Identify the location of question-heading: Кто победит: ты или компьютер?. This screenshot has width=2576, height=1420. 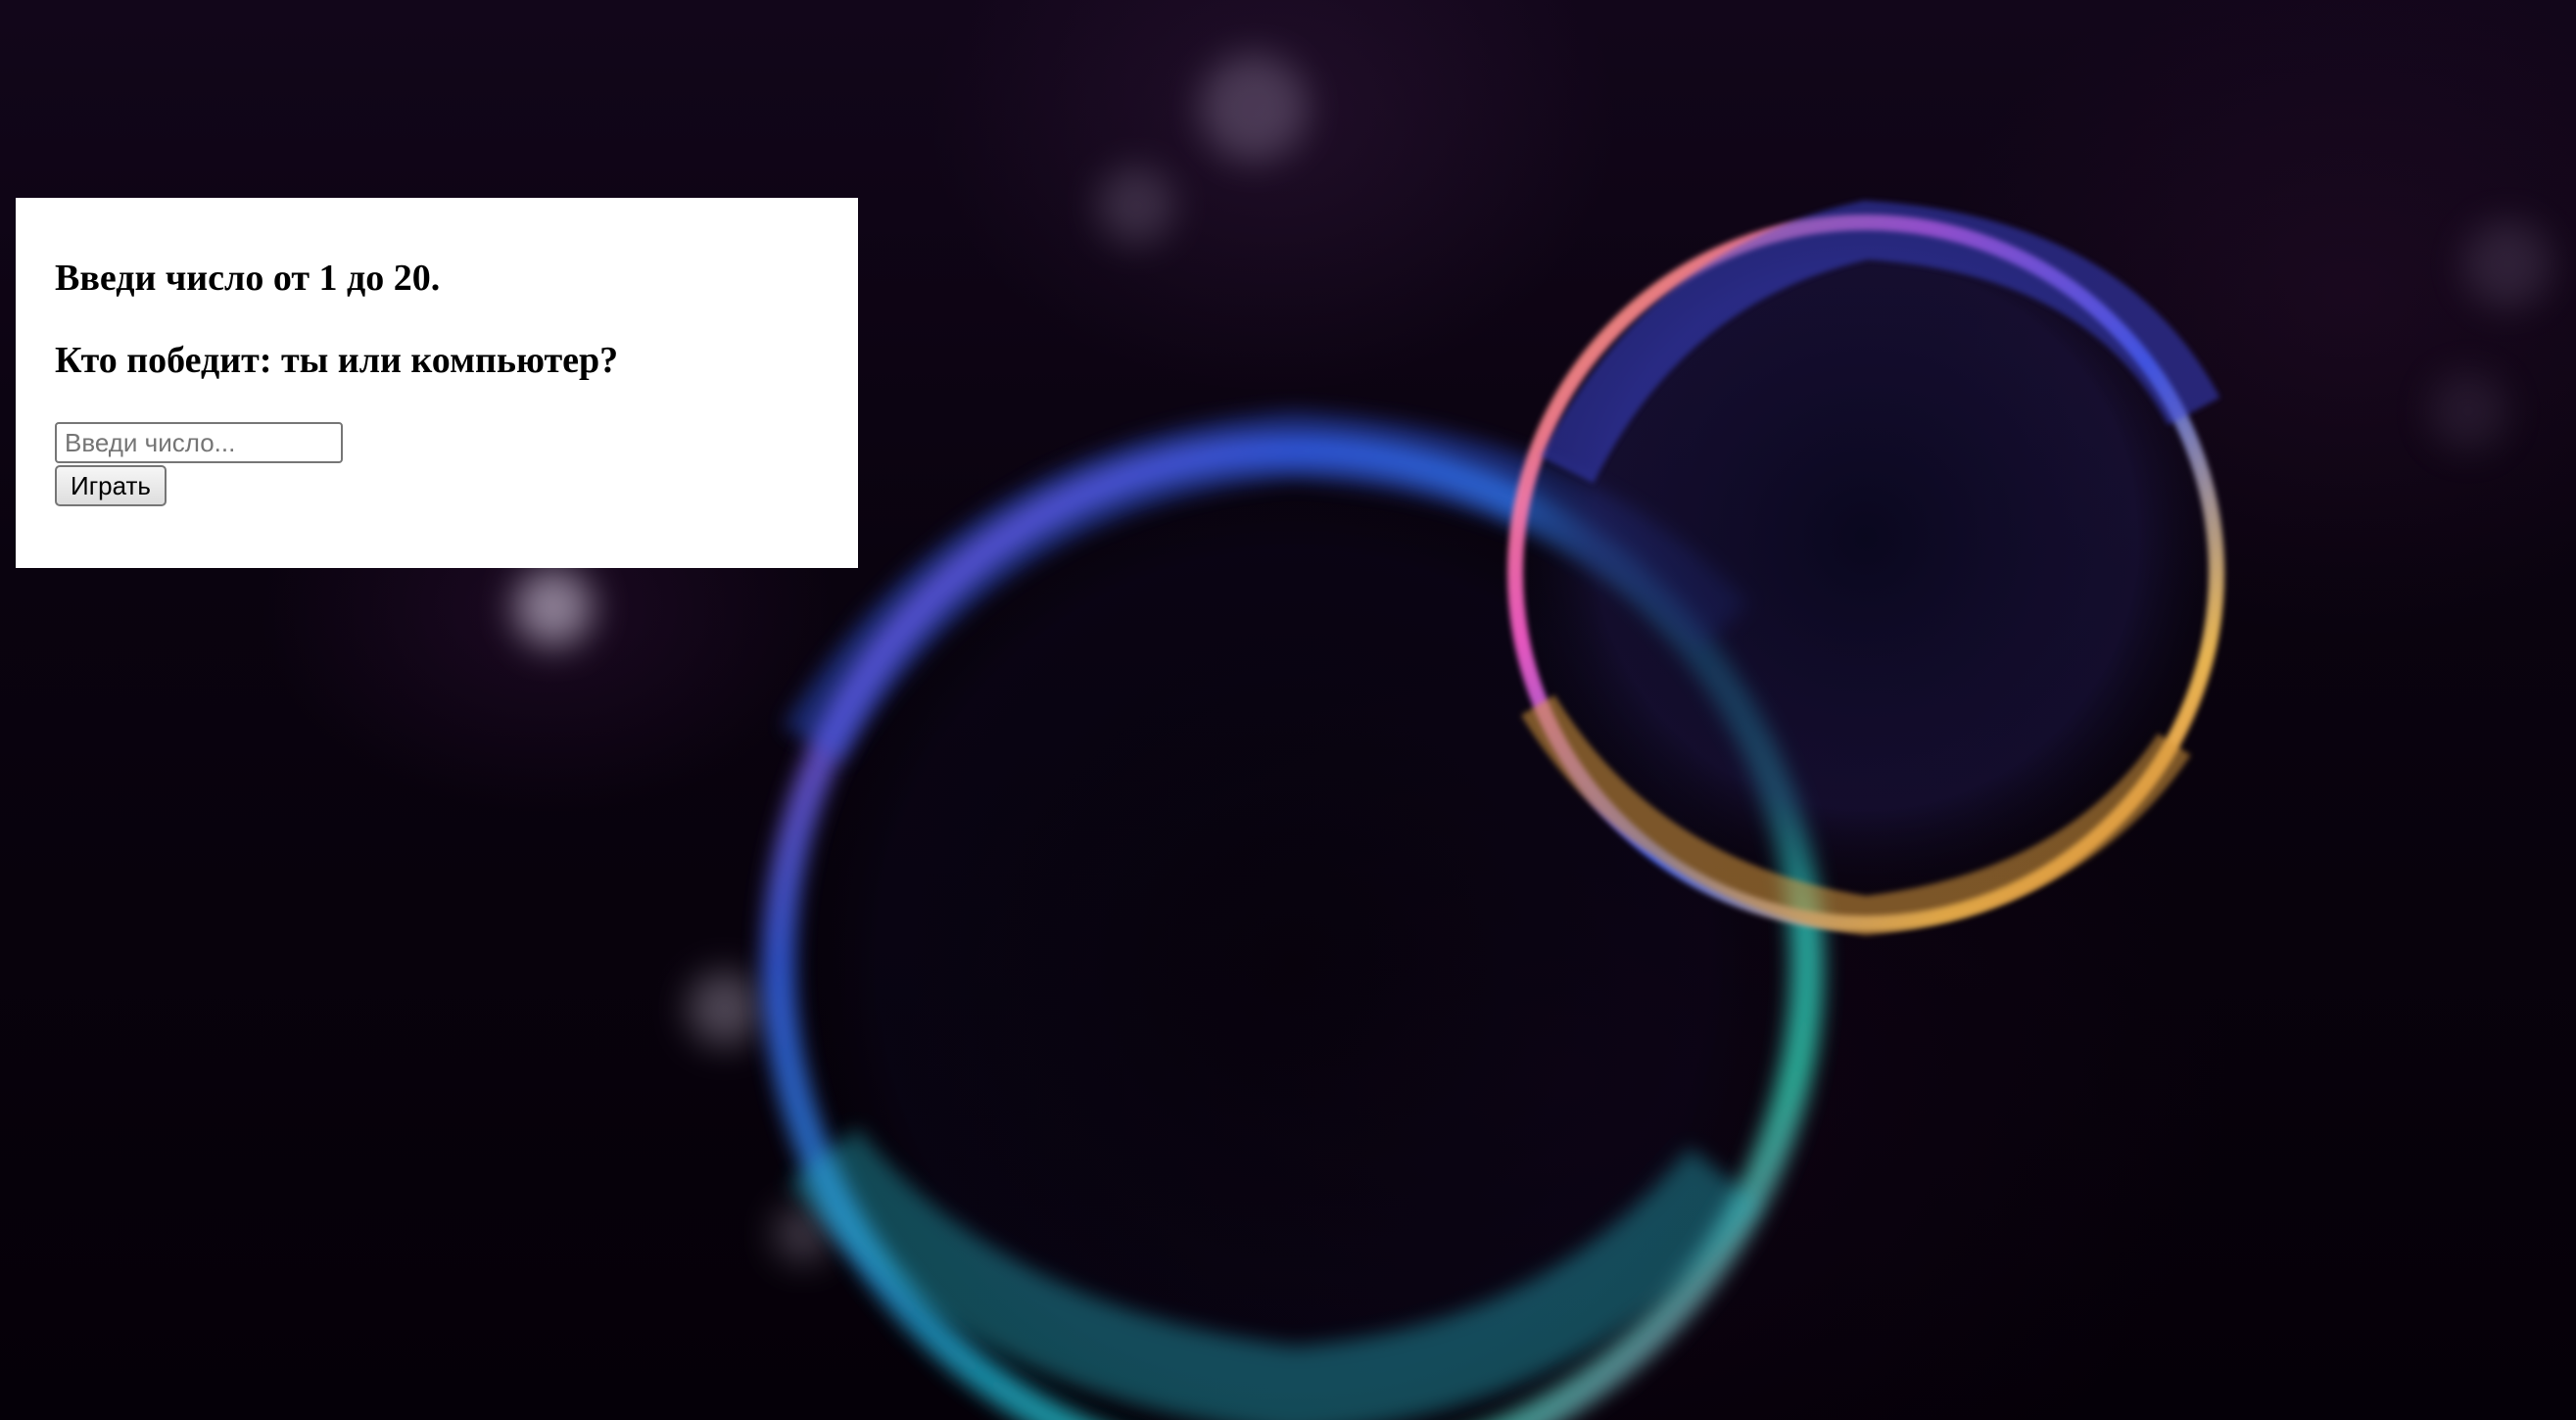
(337, 360).